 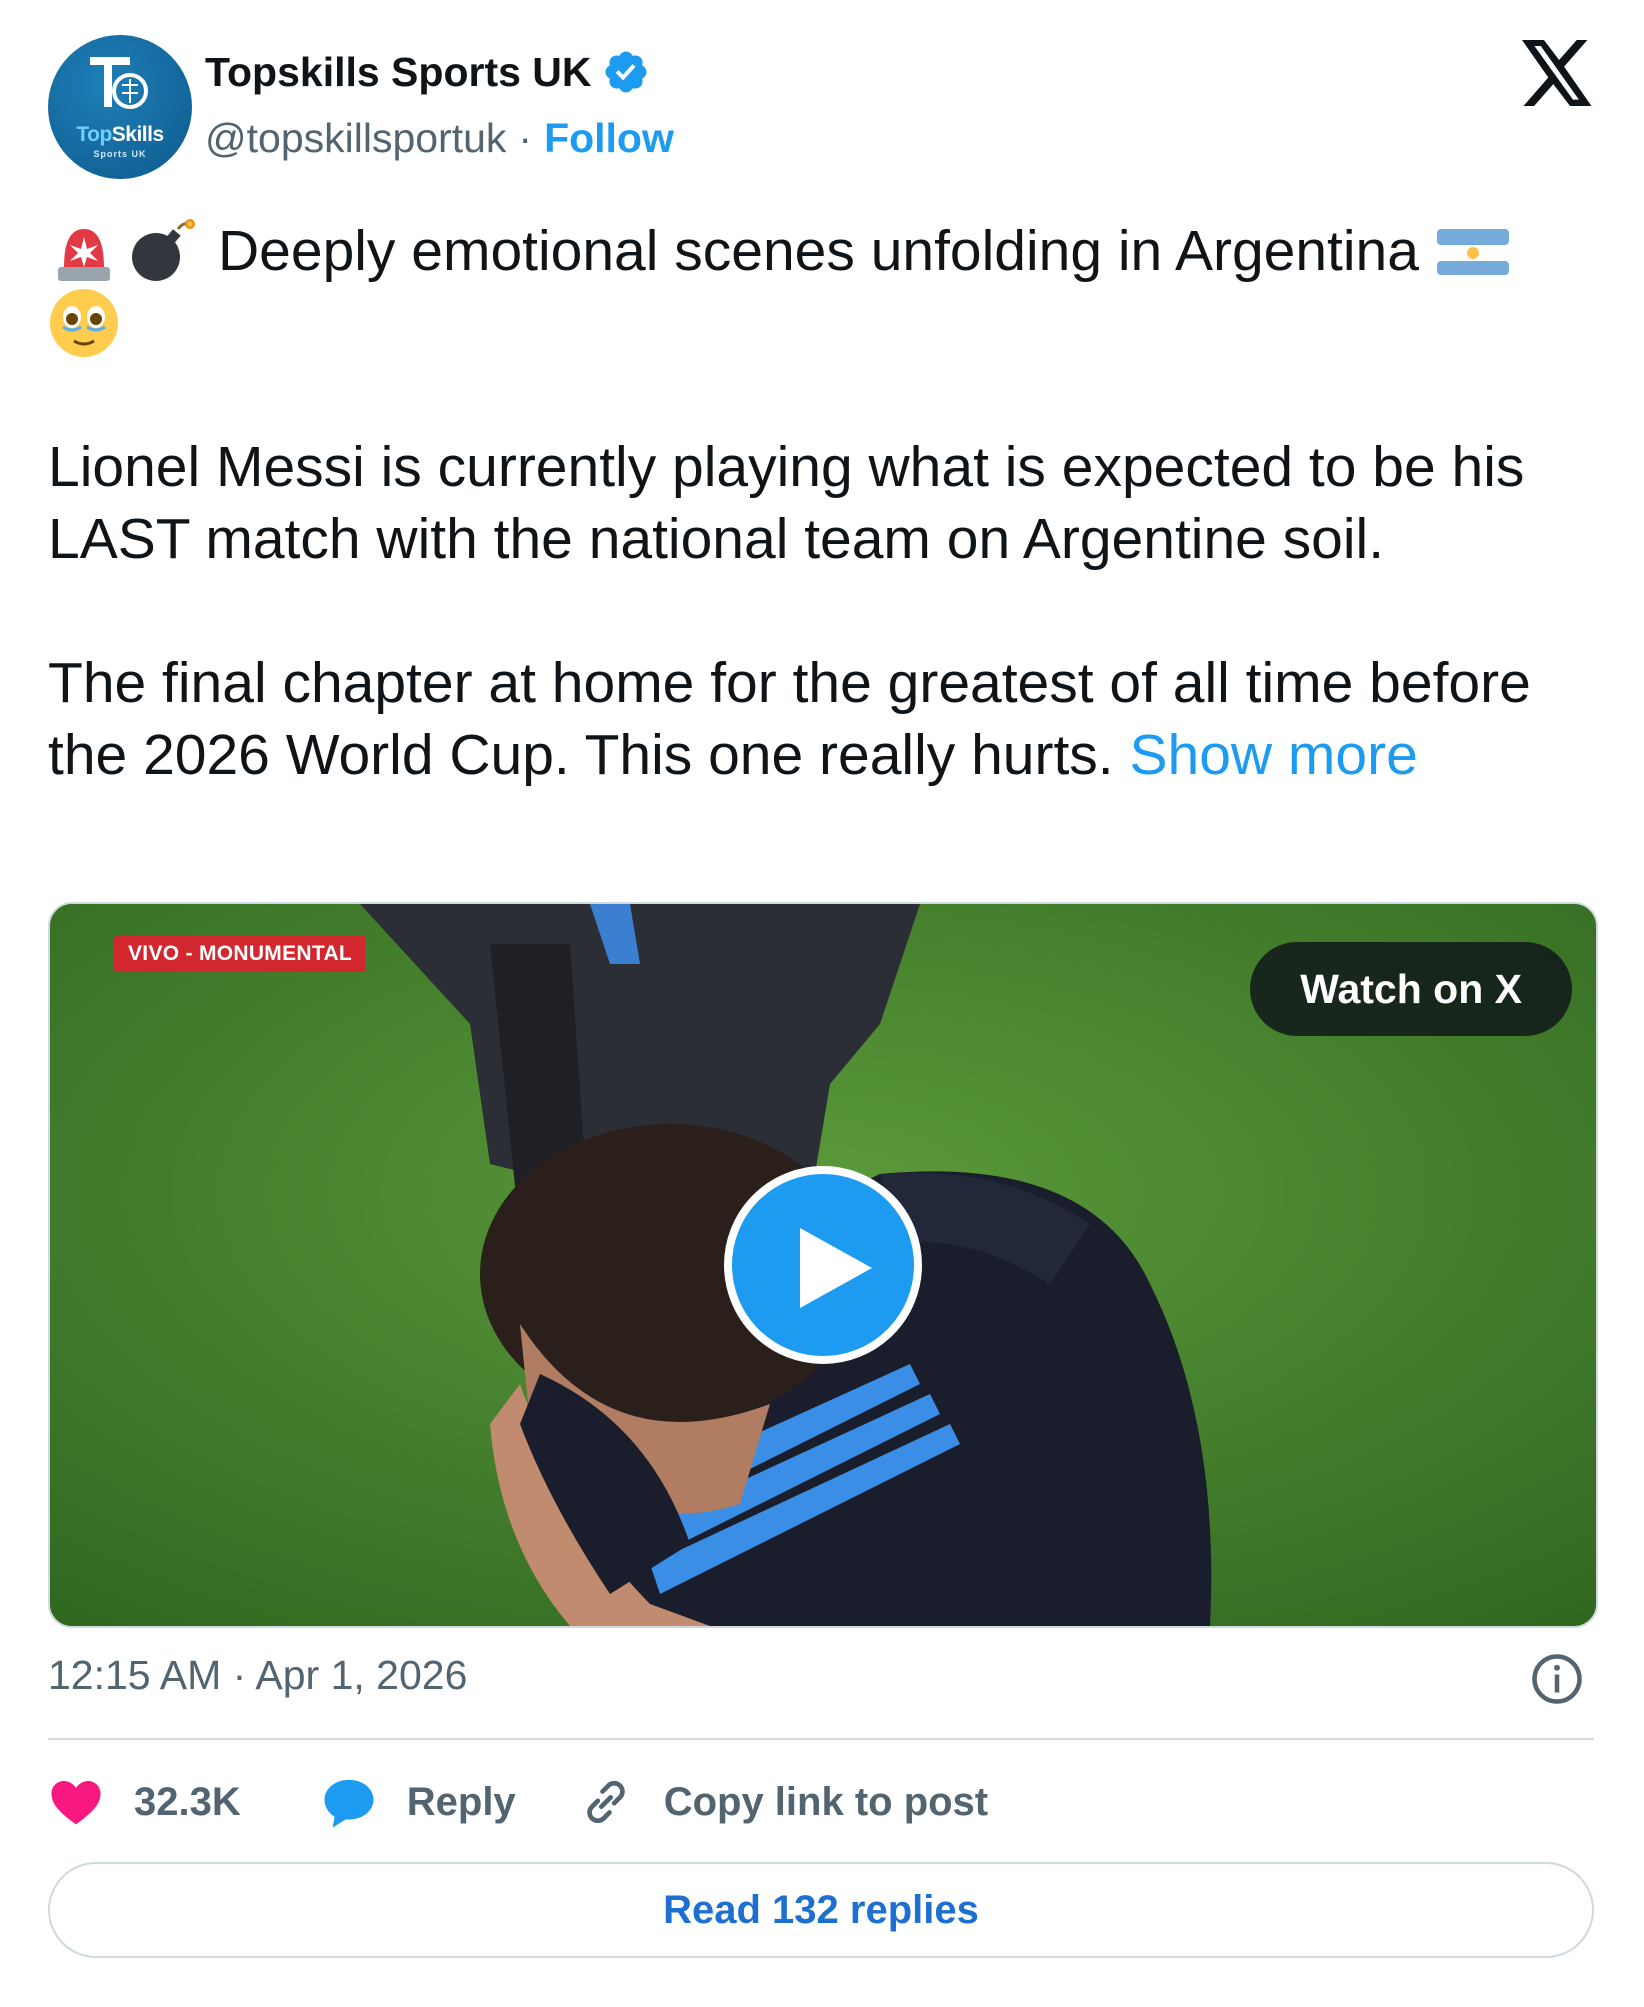 I want to click on bomb-emoji-icon, so click(x=163, y=250).